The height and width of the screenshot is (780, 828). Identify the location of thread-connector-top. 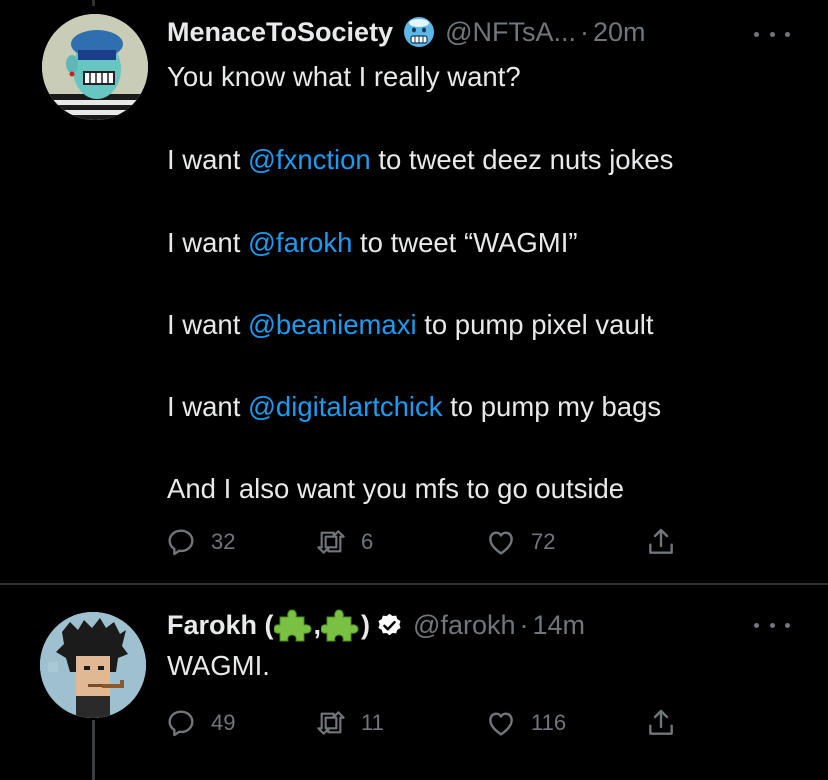
(93, 3).